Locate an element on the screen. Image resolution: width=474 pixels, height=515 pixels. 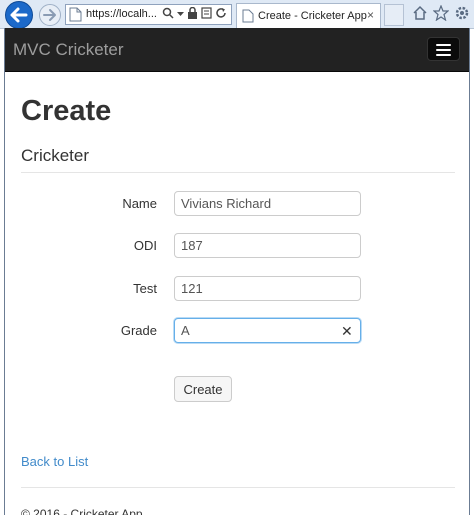
dropdown-icon is located at coordinates (180, 13).